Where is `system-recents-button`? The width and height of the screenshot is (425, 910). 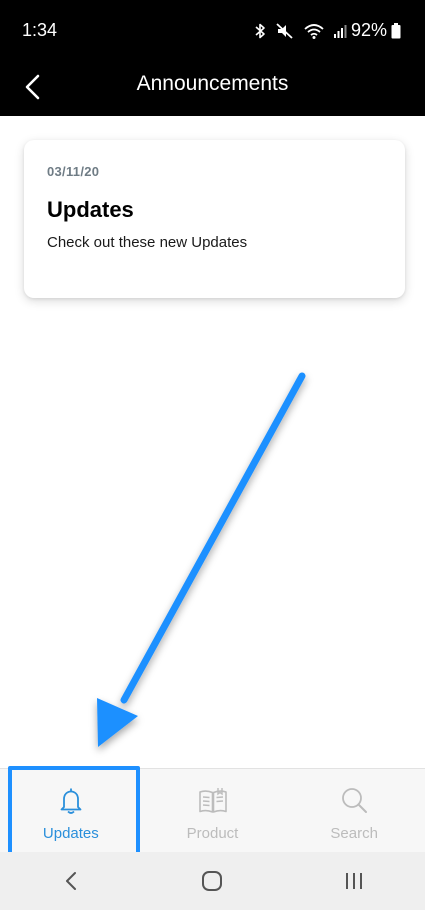 system-recents-button is located at coordinates (354, 881).